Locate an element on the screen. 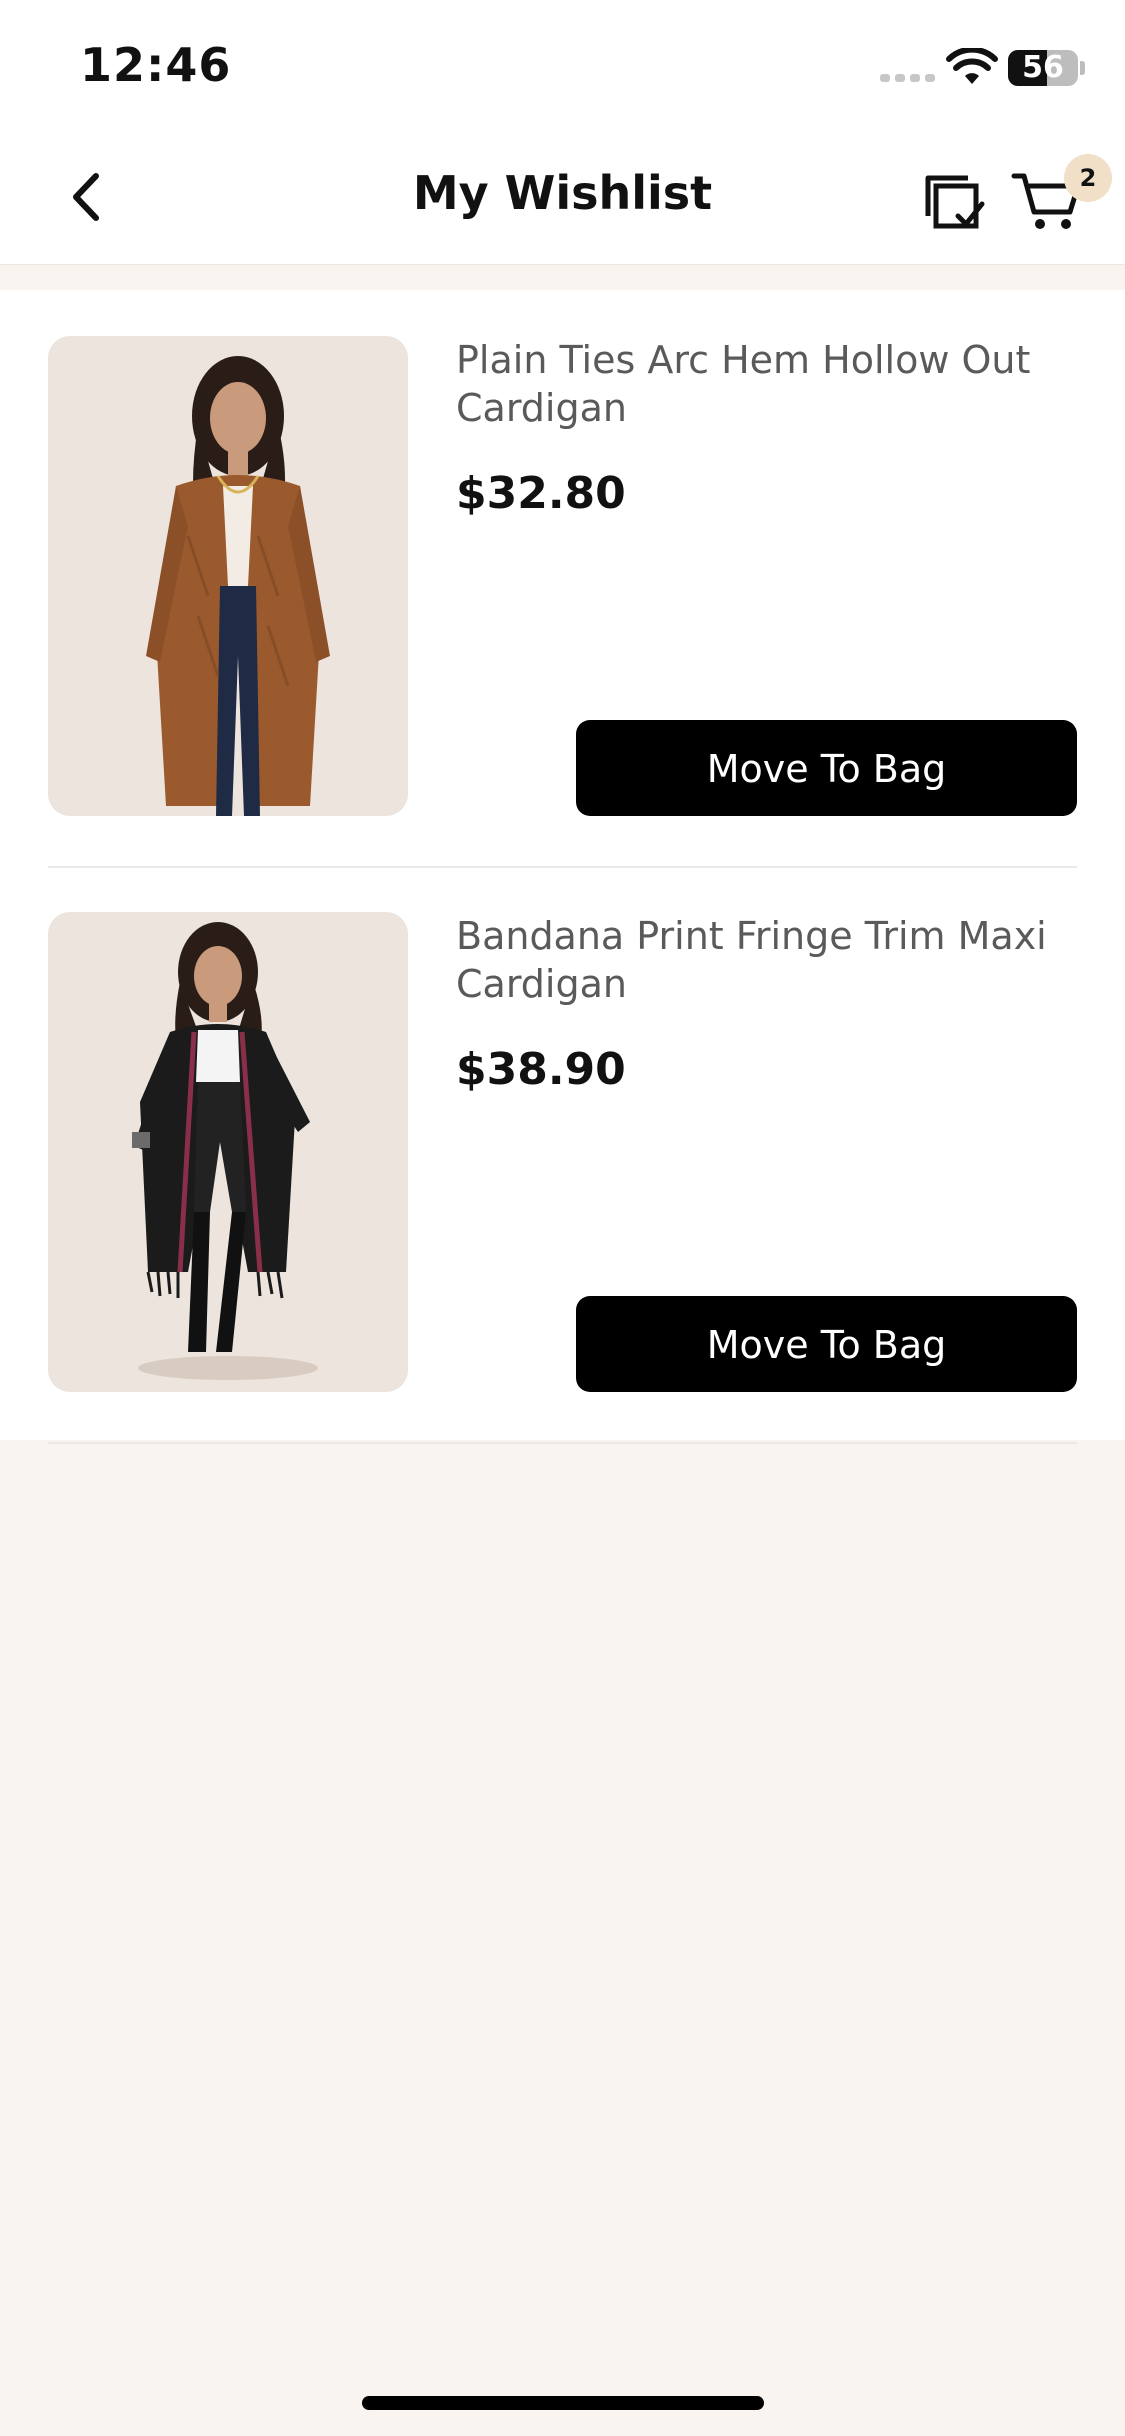 The width and height of the screenshot is (1125, 2436). multi-select-check-icon is located at coordinates (955, 202).